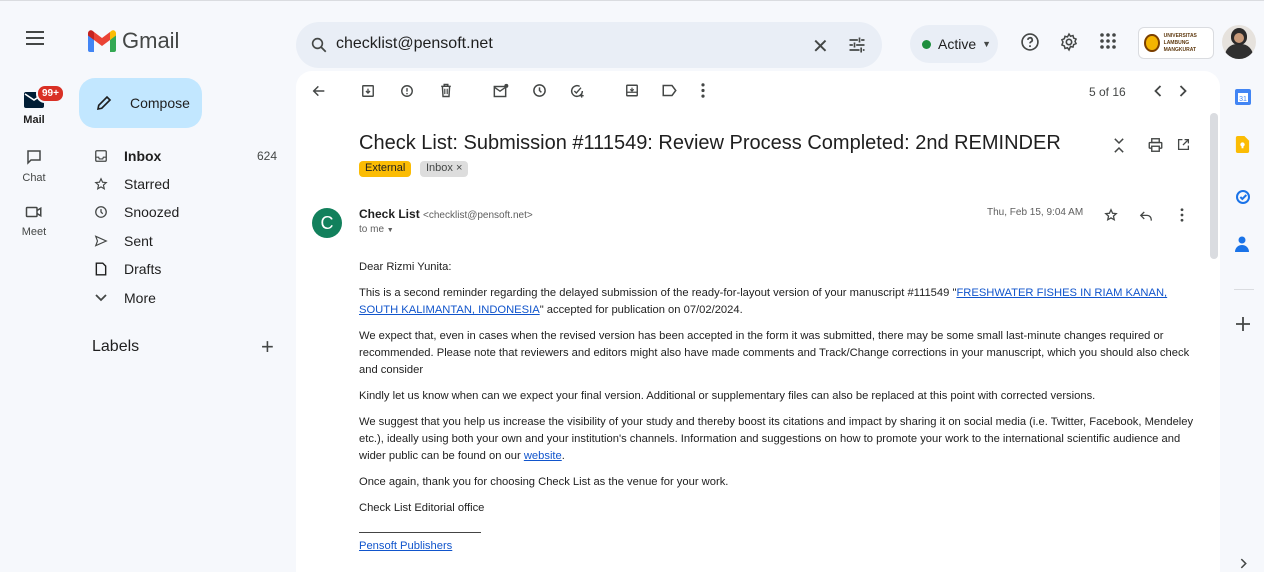 The width and height of the screenshot is (1264, 572). I want to click on recipient-details-toggle: to me ▼, so click(376, 229).